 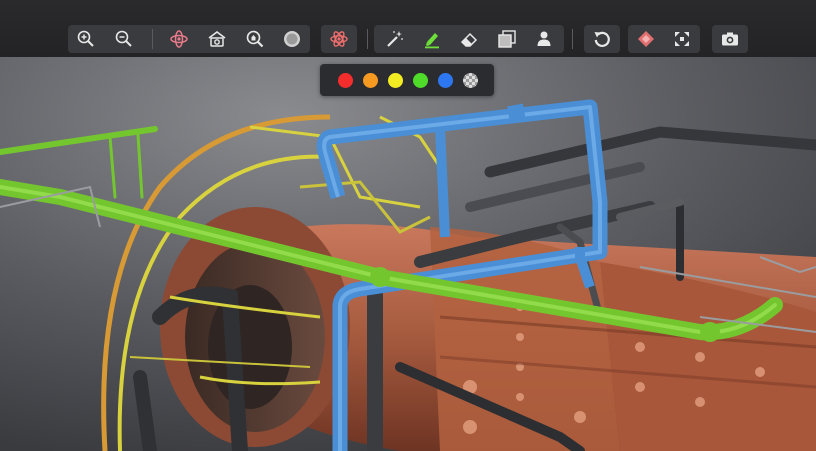 I want to click on highlighter-icon, so click(x=432, y=41).